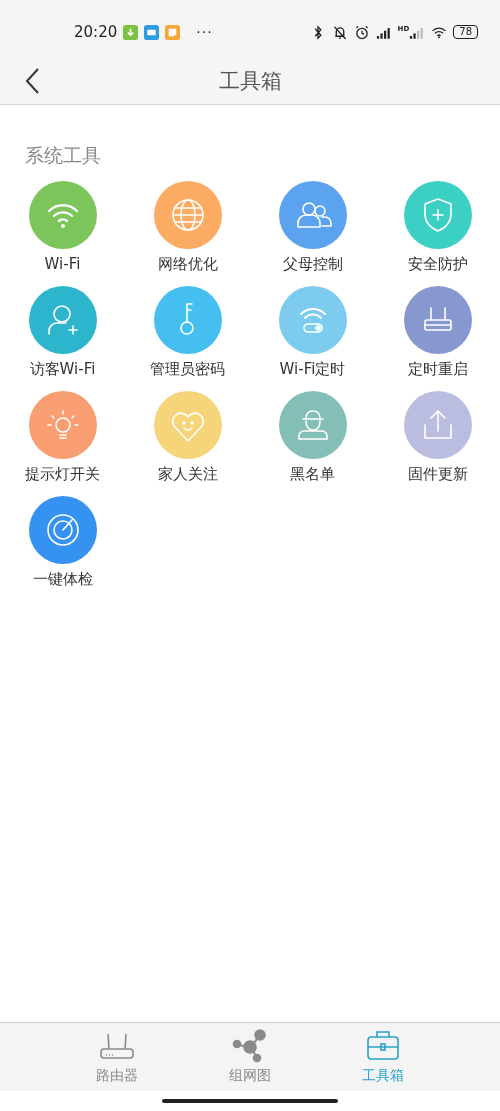  I want to click on back-button, so click(32, 81).